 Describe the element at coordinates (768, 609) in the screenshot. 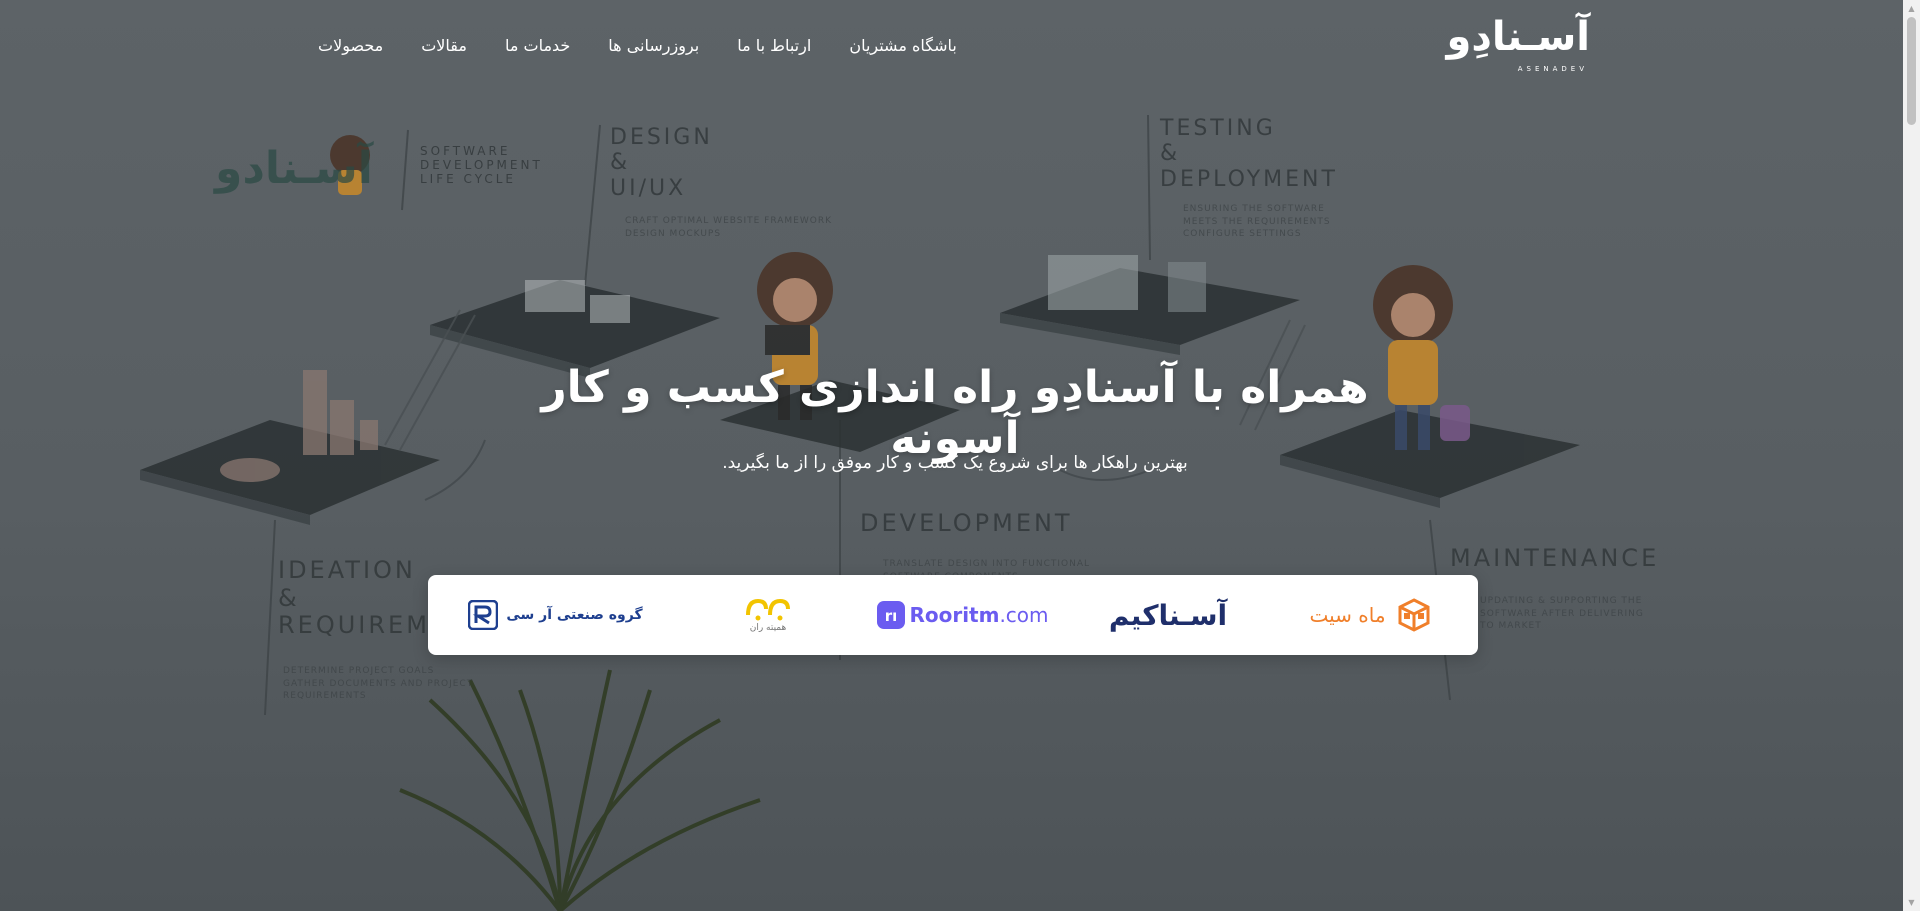

I see `hamite-logo-icon` at that location.